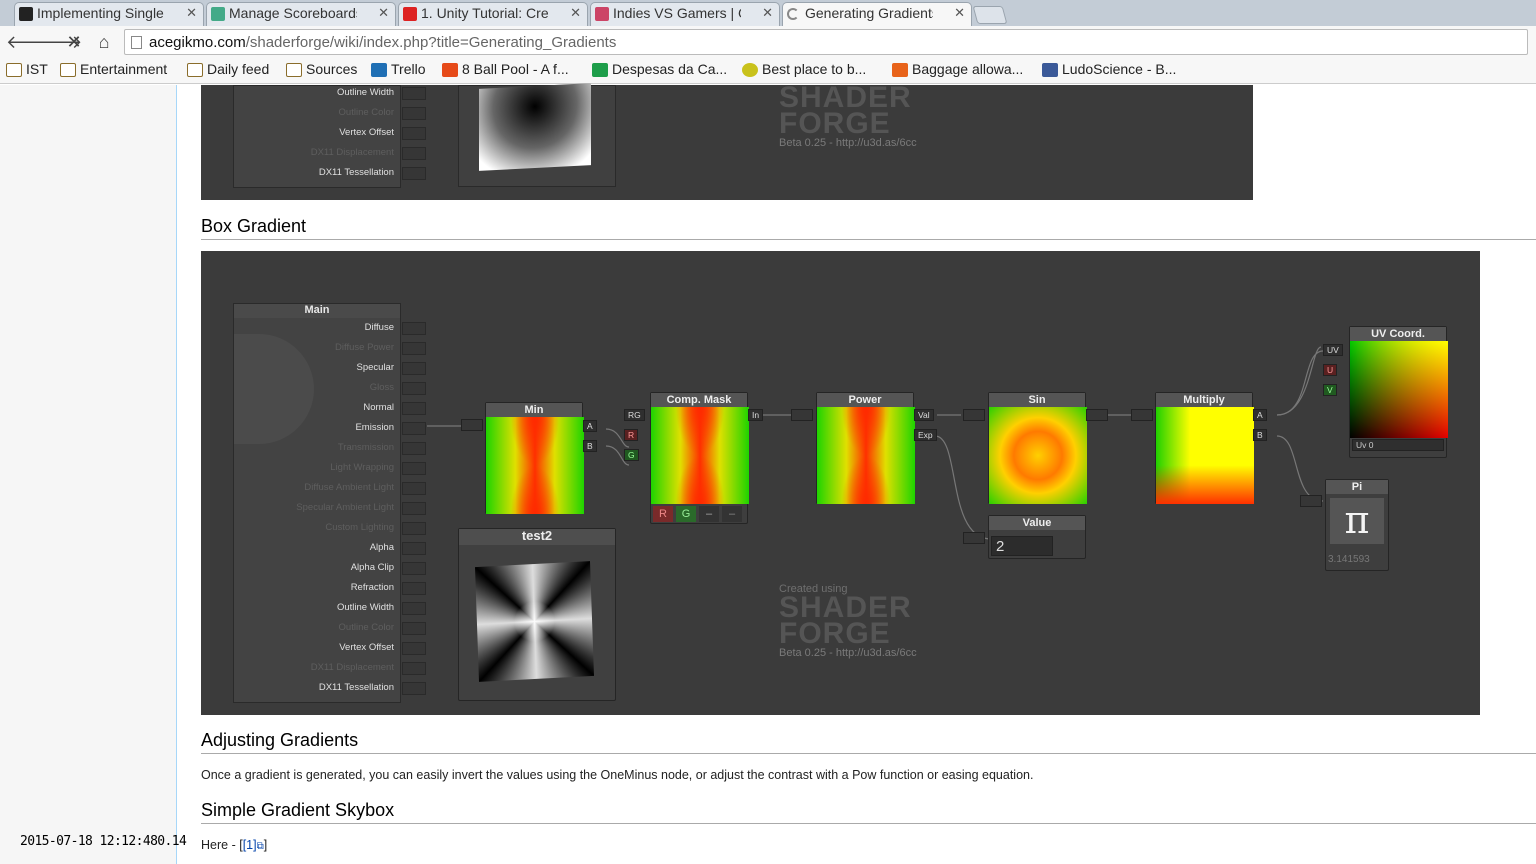 The height and width of the screenshot is (864, 1536). I want to click on home-icon: ⌂, so click(104, 42).